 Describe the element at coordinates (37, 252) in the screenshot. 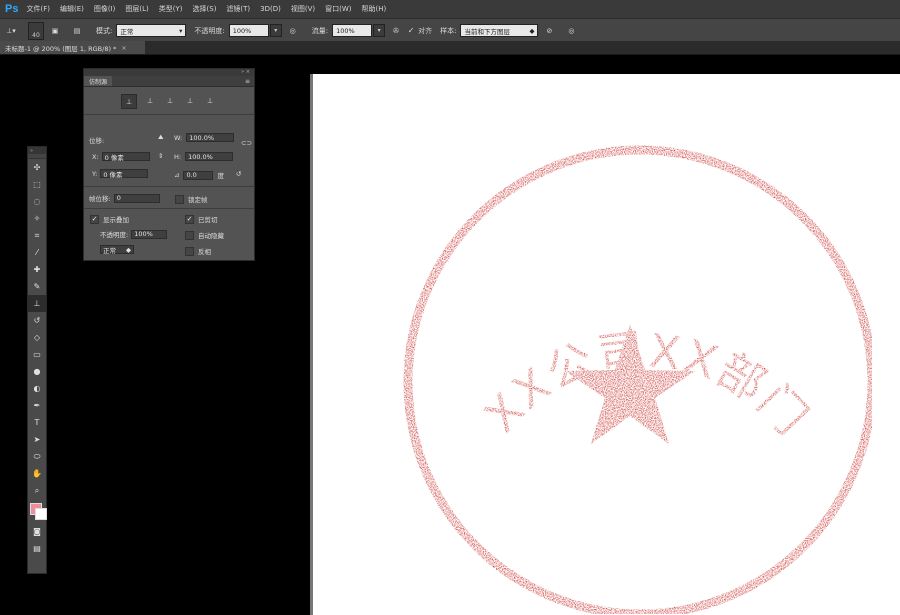

I see `eyedropper-tool-icon: ⁄` at that location.